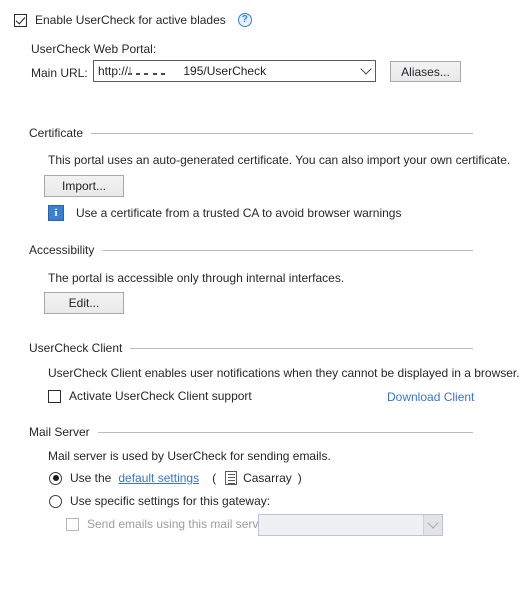 Image resolution: width=520 pixels, height=596 pixels. Describe the element at coordinates (54, 396) in the screenshot. I see `activate-usercheck-client-checkbox` at that location.